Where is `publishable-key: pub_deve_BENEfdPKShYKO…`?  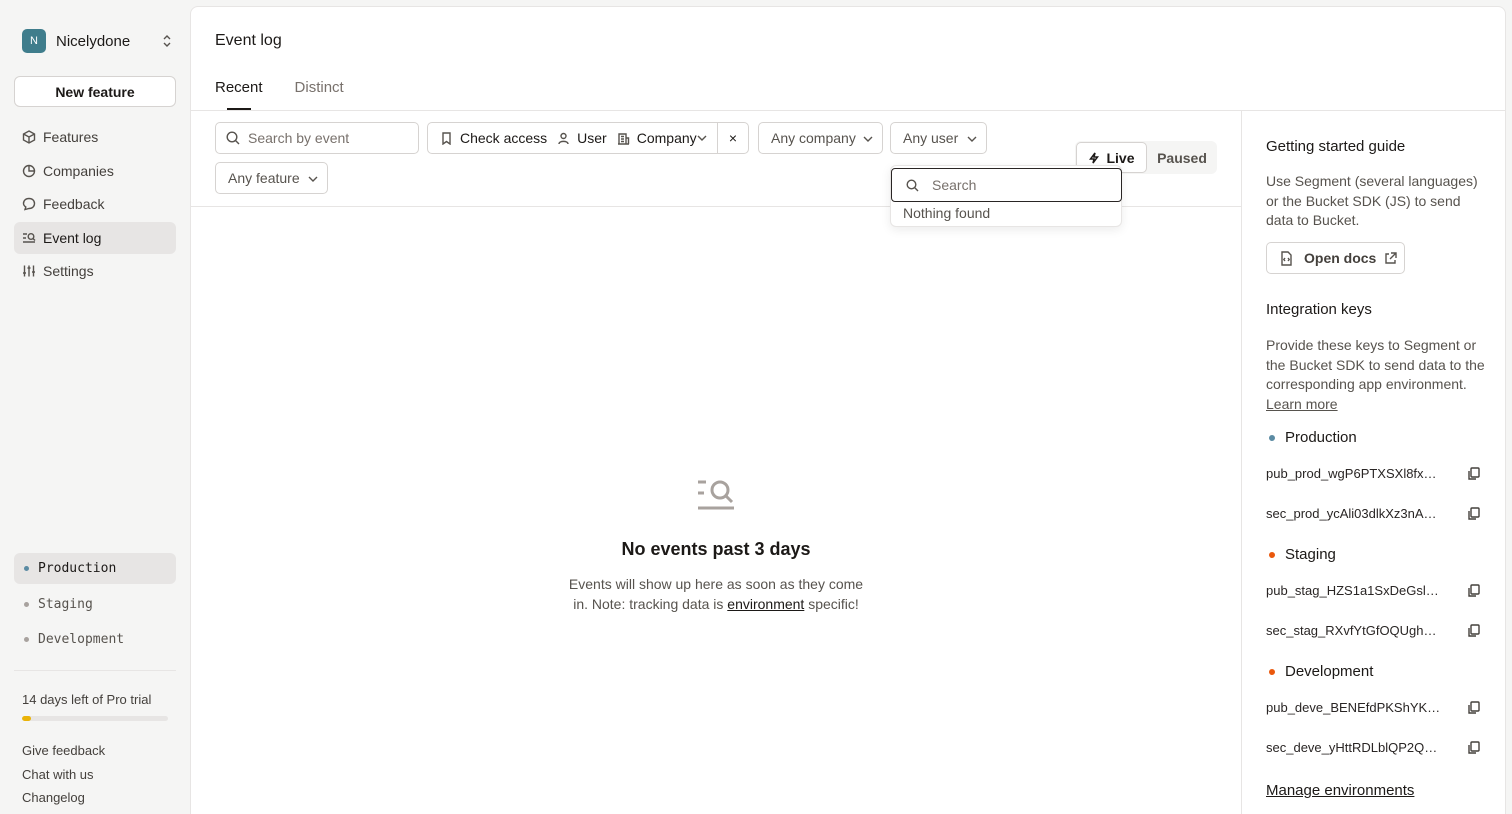
publishable-key: pub_deve_BENEfdPKShYKO… is located at coordinates (1355, 707).